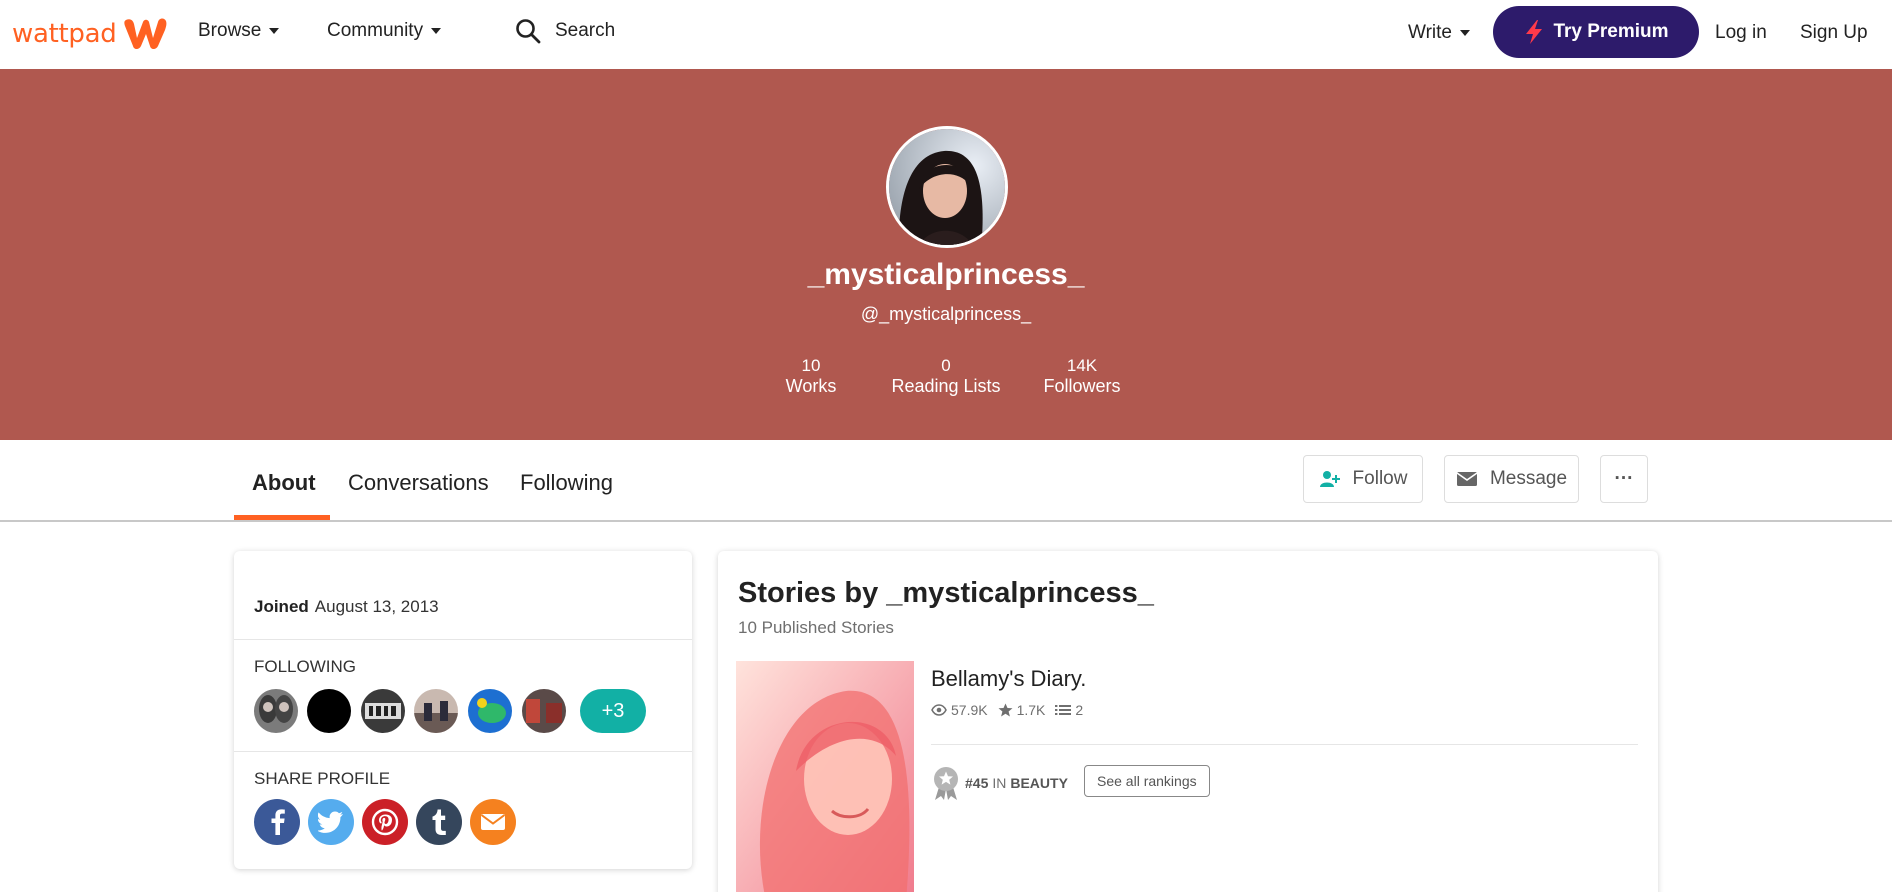  What do you see at coordinates (1082, 365) in the screenshot?
I see `stat-followers-value: 14K` at bounding box center [1082, 365].